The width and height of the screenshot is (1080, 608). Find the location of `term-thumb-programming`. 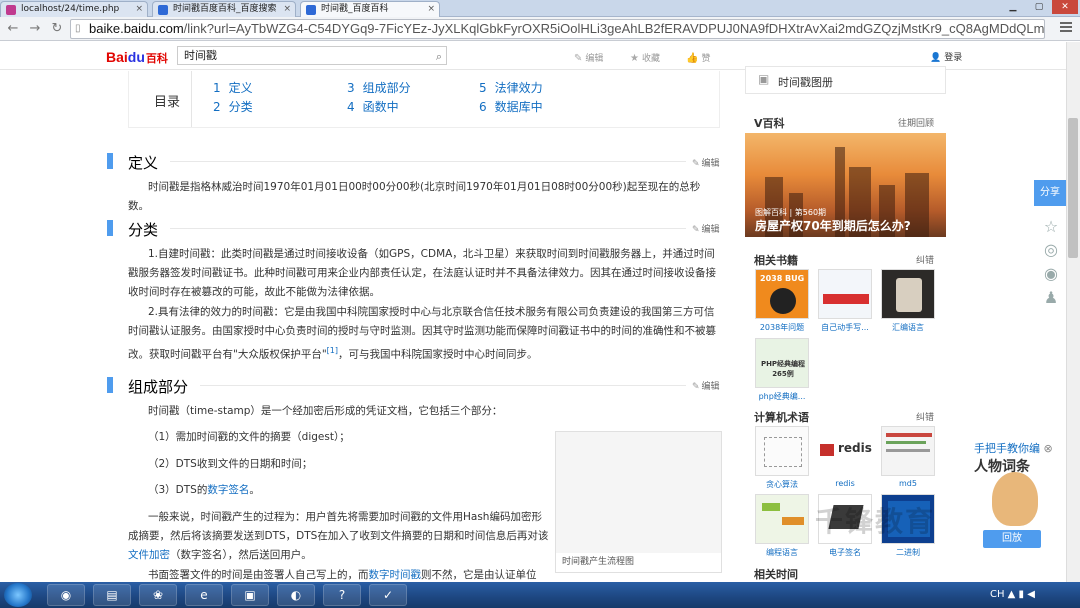

term-thumb-programming is located at coordinates (782, 519).